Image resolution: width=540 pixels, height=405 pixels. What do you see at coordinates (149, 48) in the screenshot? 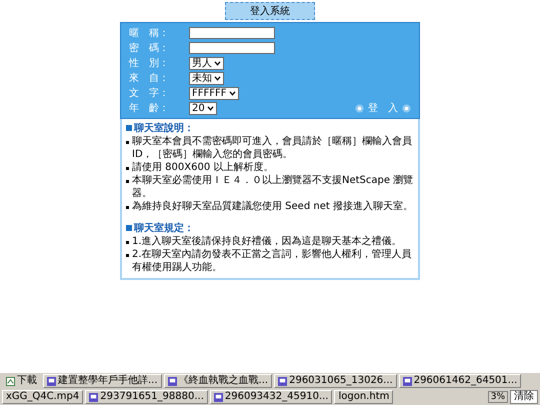
I see `field-label: 密 碼：` at bounding box center [149, 48].